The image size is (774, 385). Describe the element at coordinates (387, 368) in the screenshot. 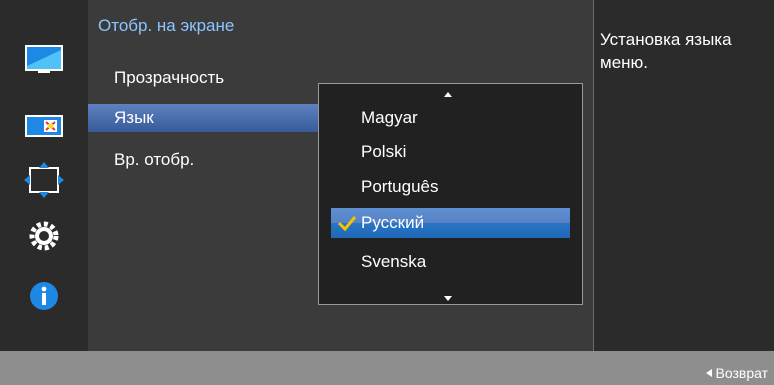

I see `footer-bar: Возврат` at that location.